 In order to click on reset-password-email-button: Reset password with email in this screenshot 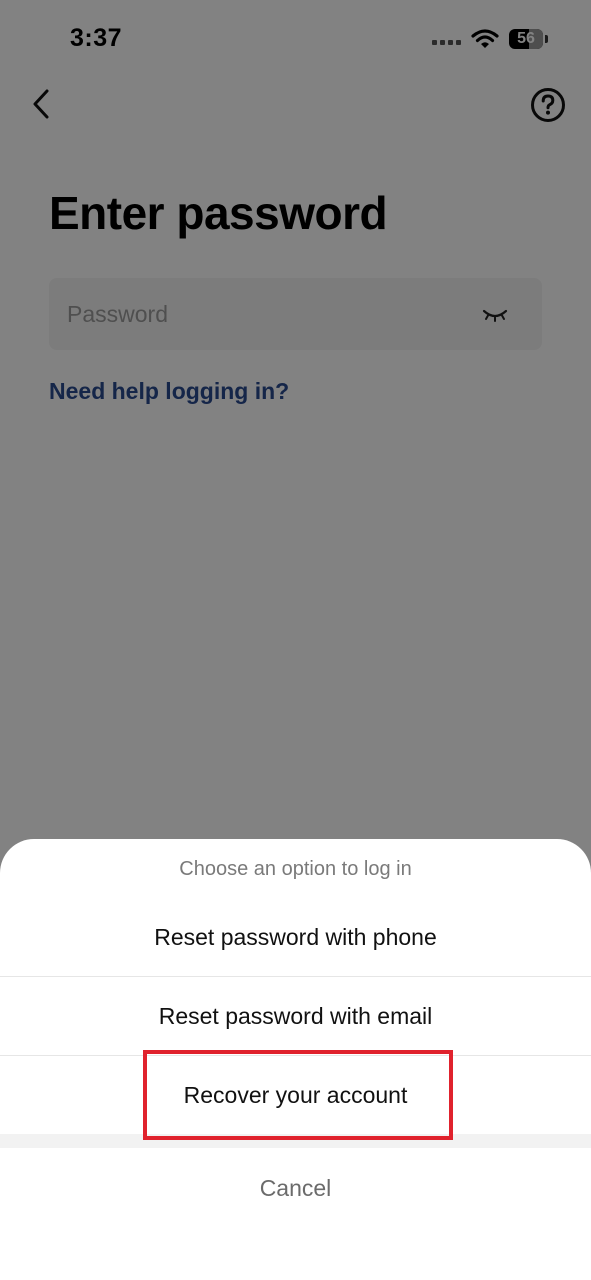, I will do `click(295, 1016)`.